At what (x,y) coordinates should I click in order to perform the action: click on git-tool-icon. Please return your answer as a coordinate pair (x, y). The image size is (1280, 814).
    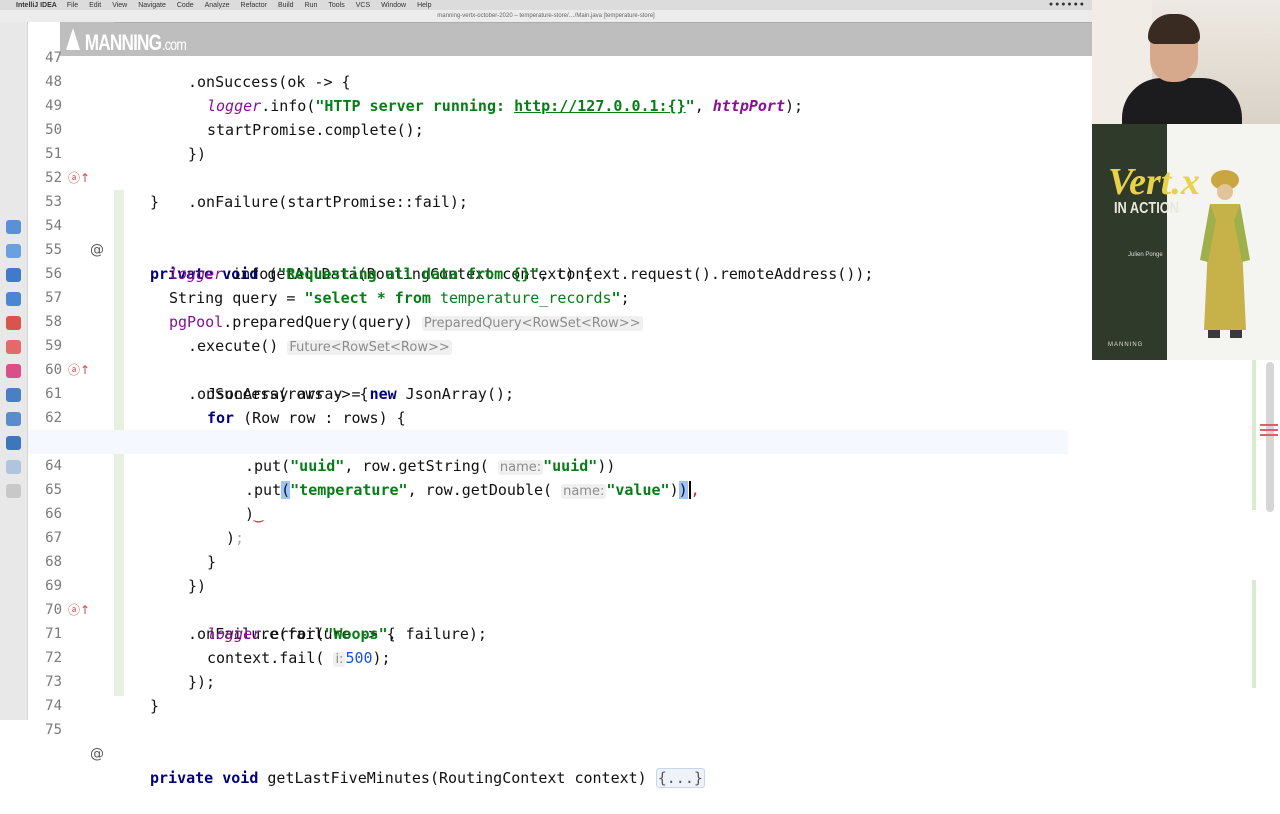
    Looking at the image, I should click on (13, 443).